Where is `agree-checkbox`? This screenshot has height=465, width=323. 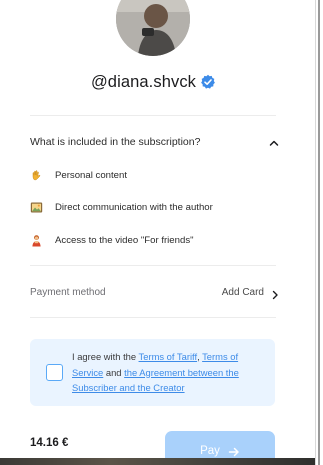 agree-checkbox is located at coordinates (54, 372).